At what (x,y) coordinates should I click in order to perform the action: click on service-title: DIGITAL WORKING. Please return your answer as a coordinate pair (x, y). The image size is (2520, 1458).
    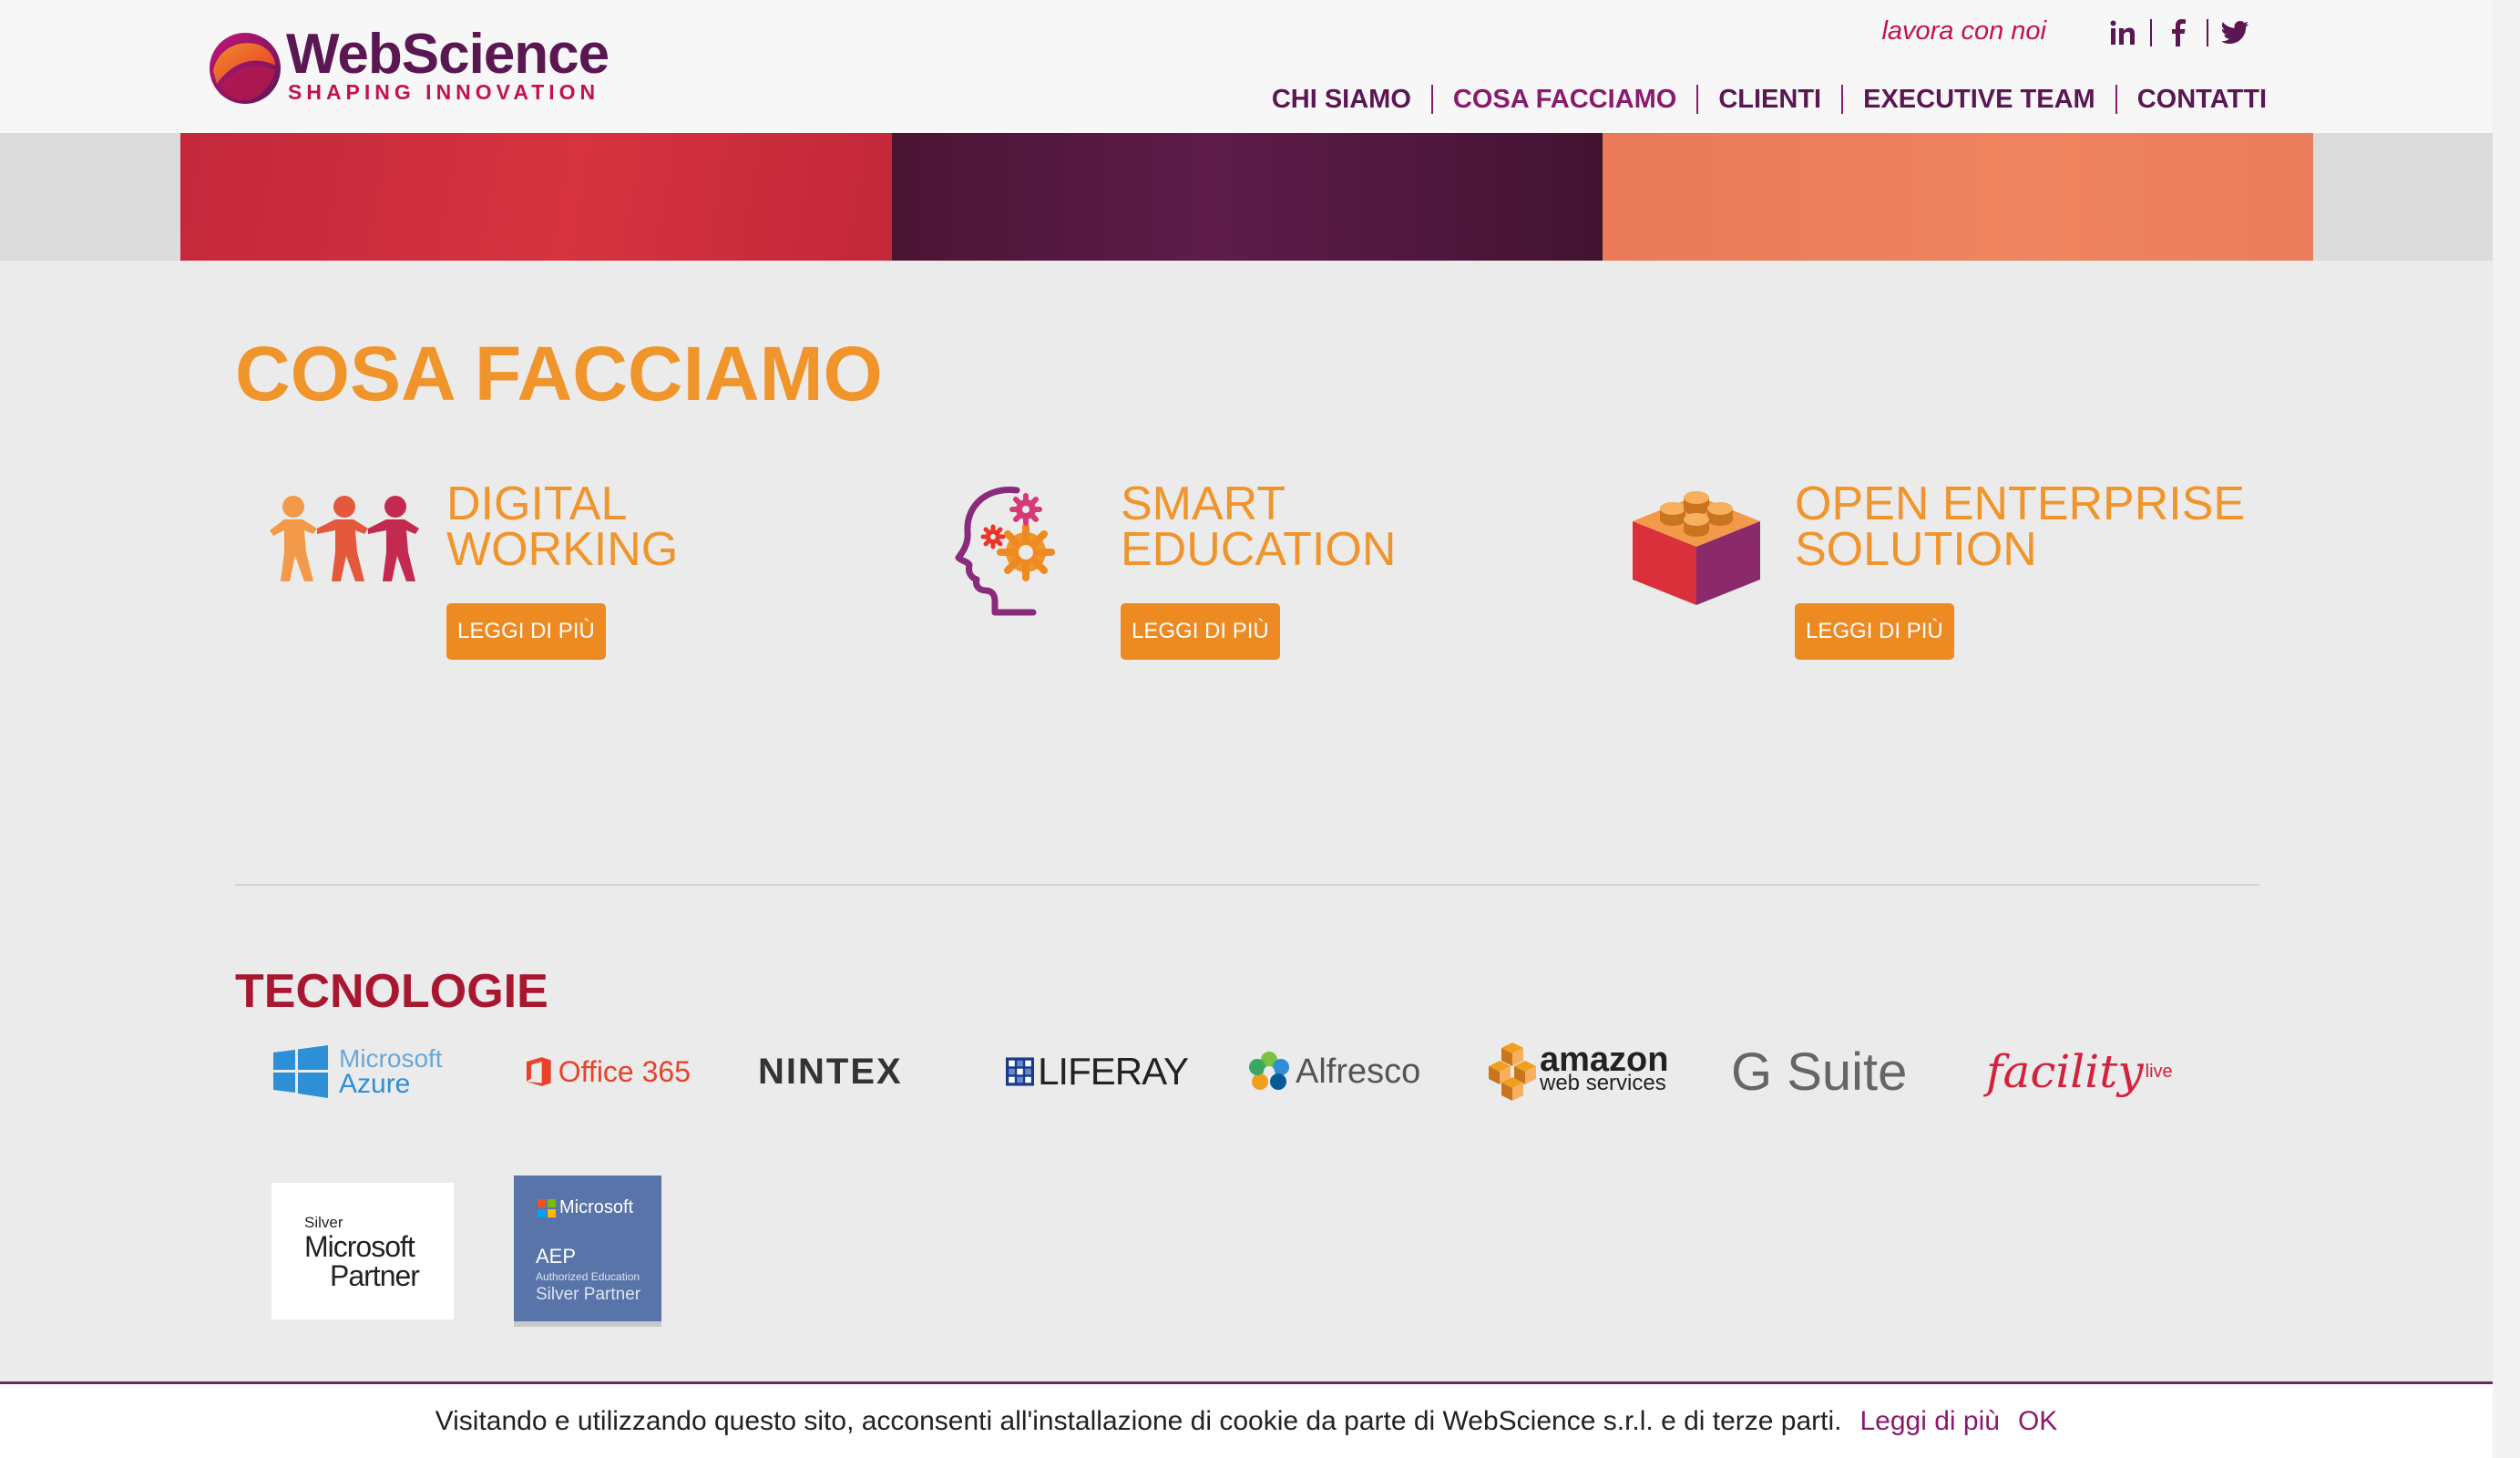
    Looking at the image, I should click on (563, 526).